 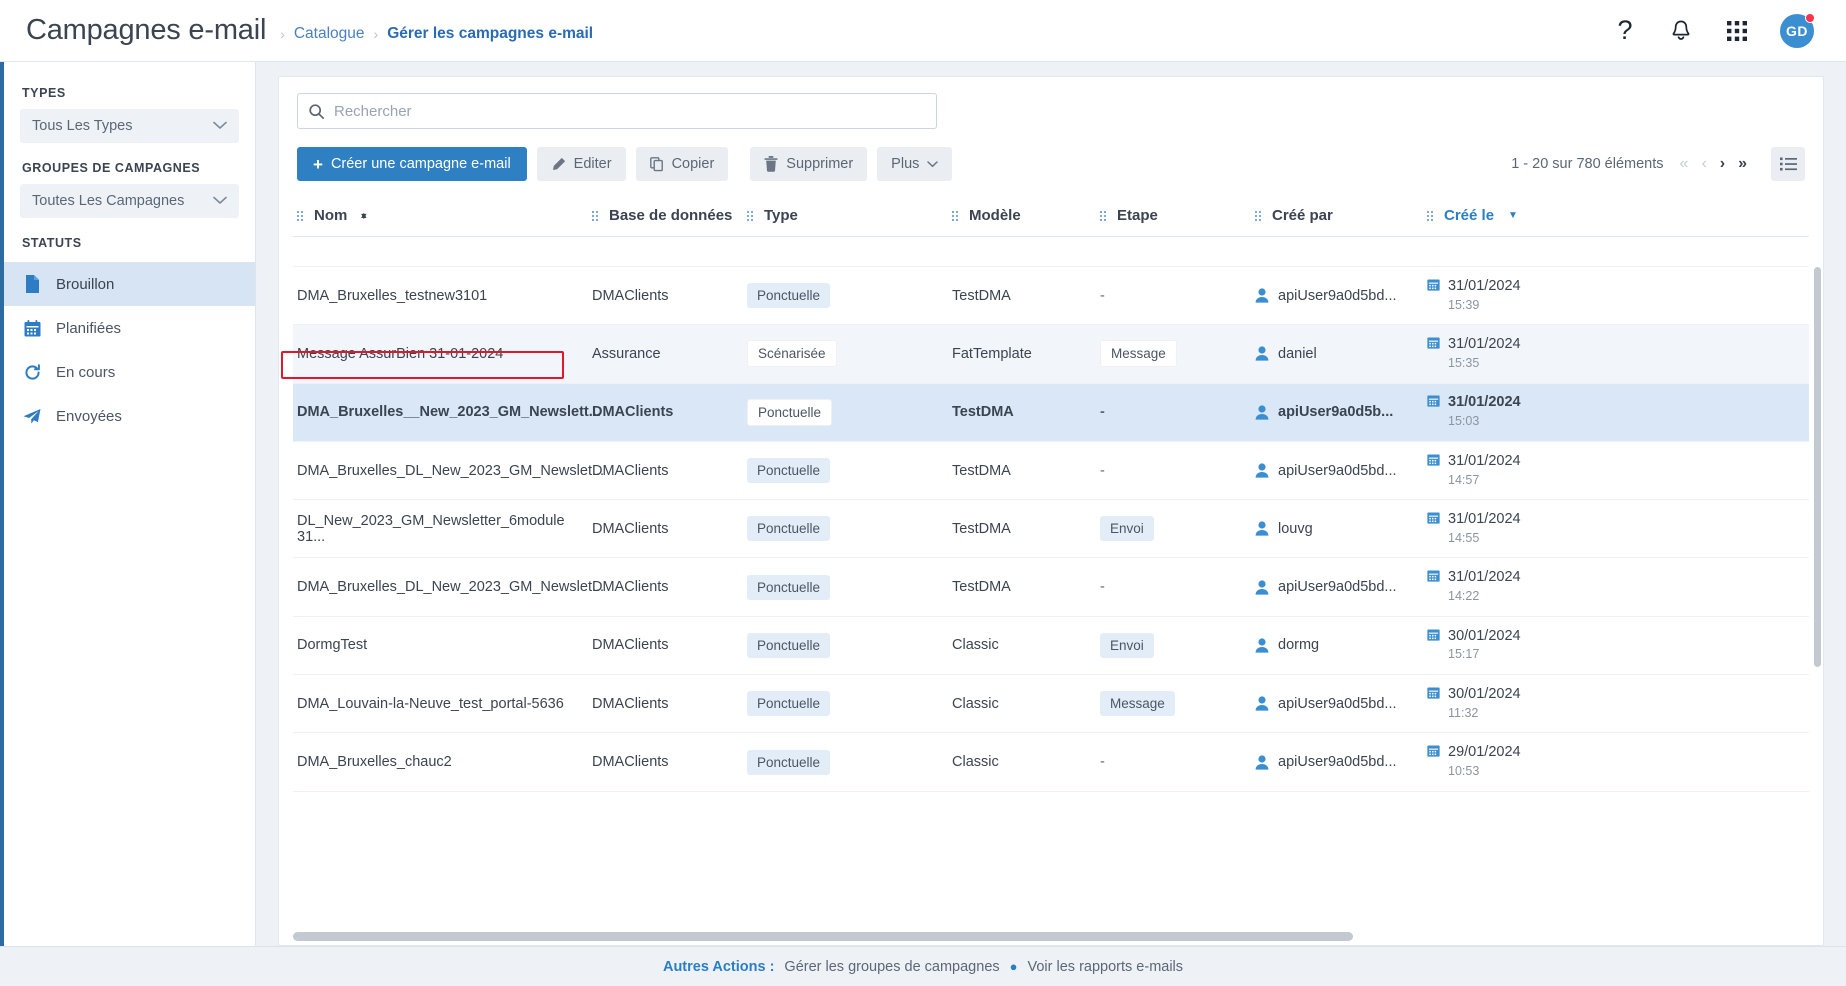 I want to click on edit-button: Editer, so click(x=581, y=164).